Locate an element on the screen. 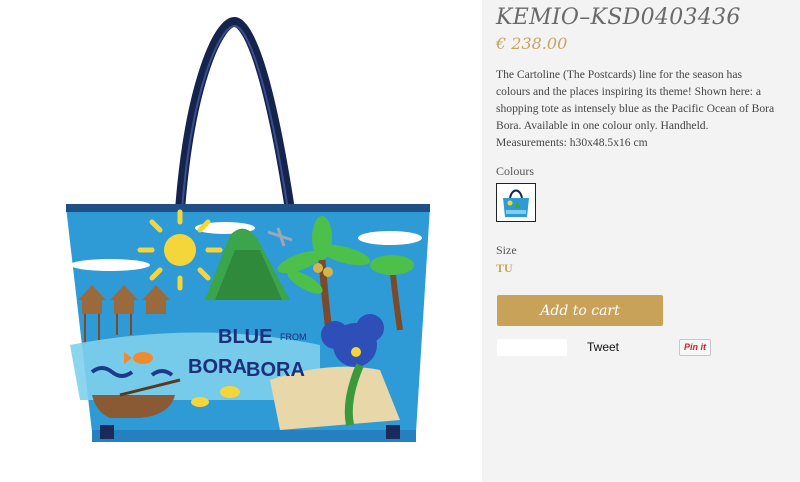  svg-text: FROM is located at coordinates (293, 337).